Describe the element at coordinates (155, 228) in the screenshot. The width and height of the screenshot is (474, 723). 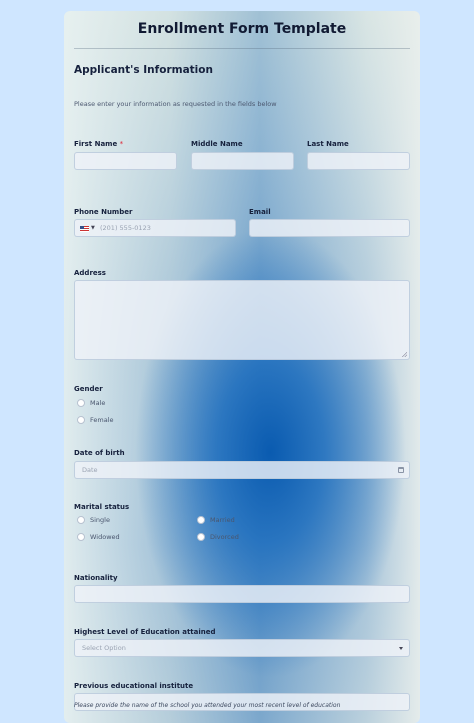
I see `phone-input: ▼ (201) 555-0123` at that location.